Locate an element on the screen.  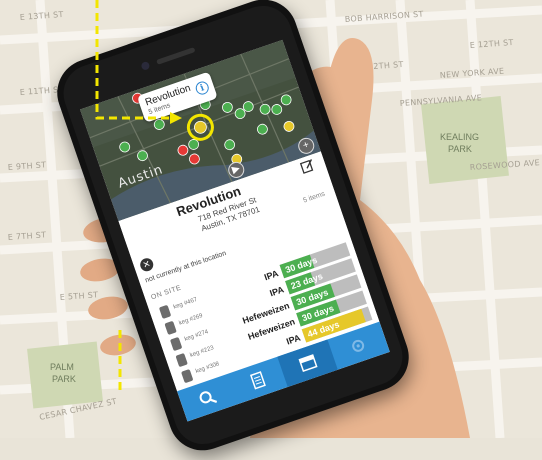
map-card-icon is located at coordinates (308, 363).